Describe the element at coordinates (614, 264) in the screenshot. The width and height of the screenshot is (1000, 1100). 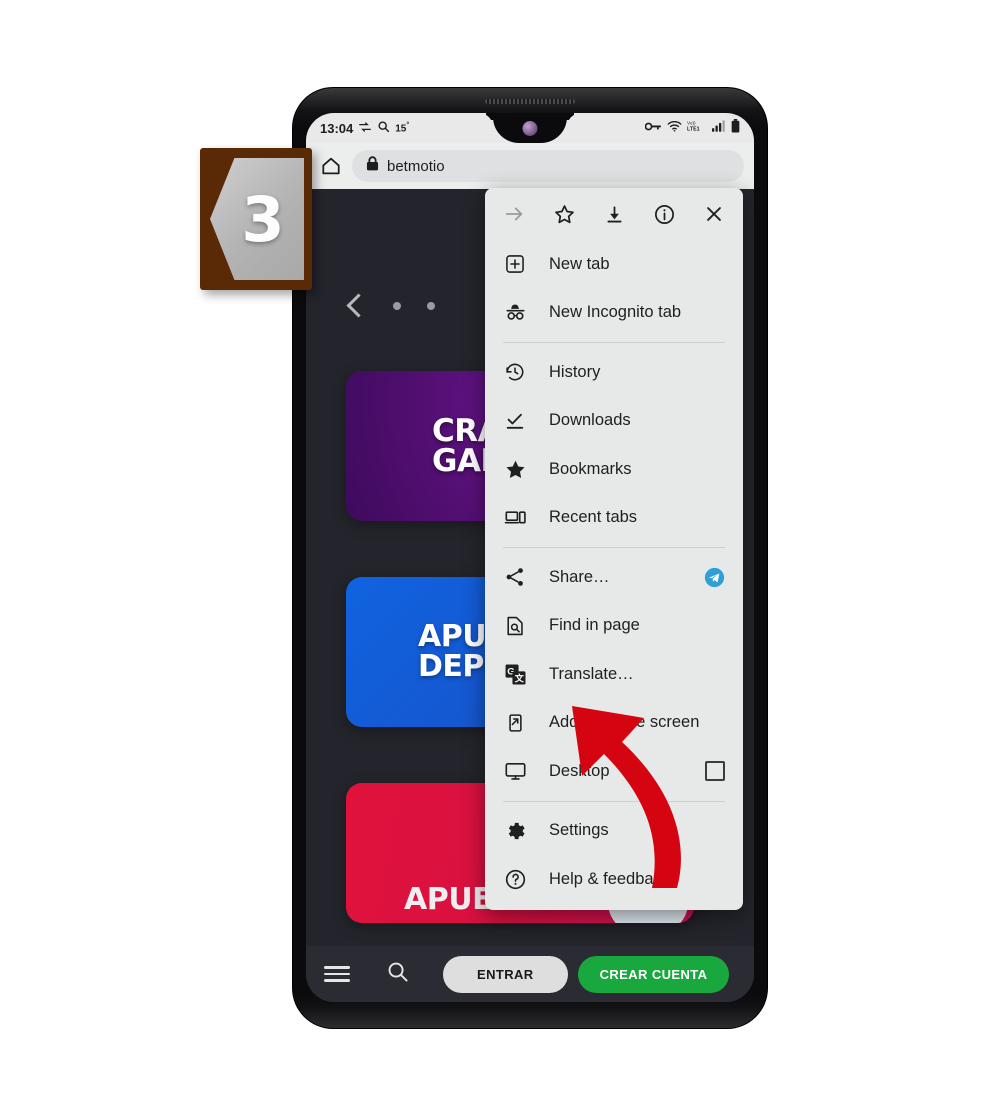
I see `menu-item-new-tab: New tab` at that location.